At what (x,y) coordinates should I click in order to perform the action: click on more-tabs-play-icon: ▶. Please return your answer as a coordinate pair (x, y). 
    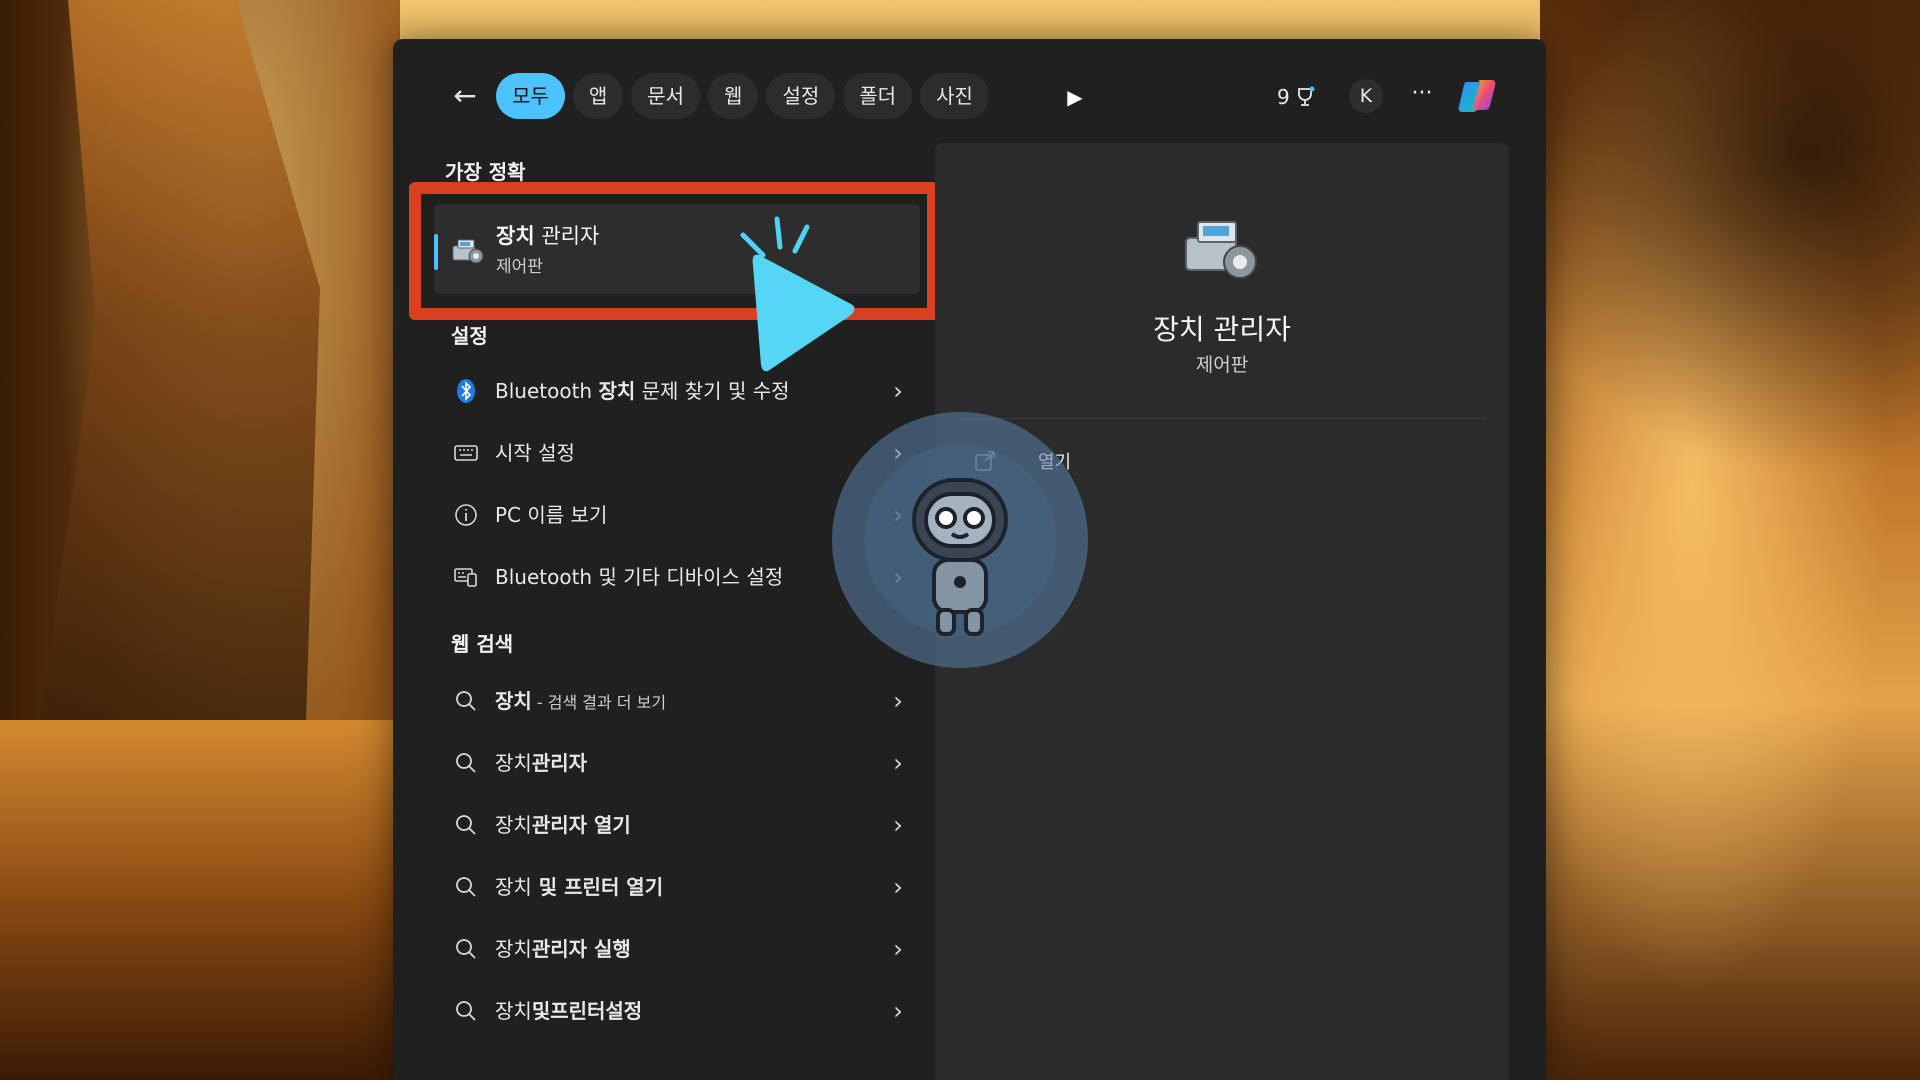
    Looking at the image, I should click on (1075, 97).